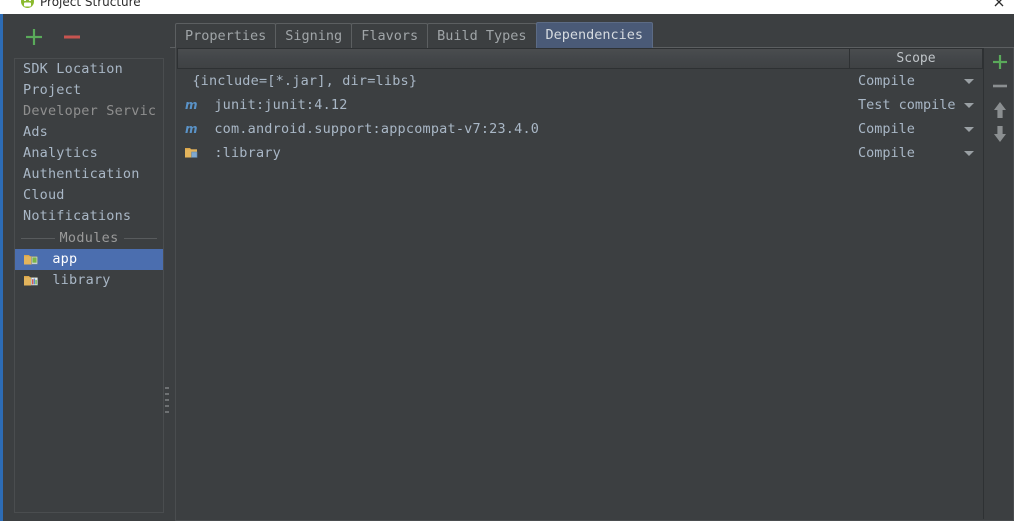 This screenshot has width=1014, height=521. I want to click on splitter-grip-icon, so click(167, 403).